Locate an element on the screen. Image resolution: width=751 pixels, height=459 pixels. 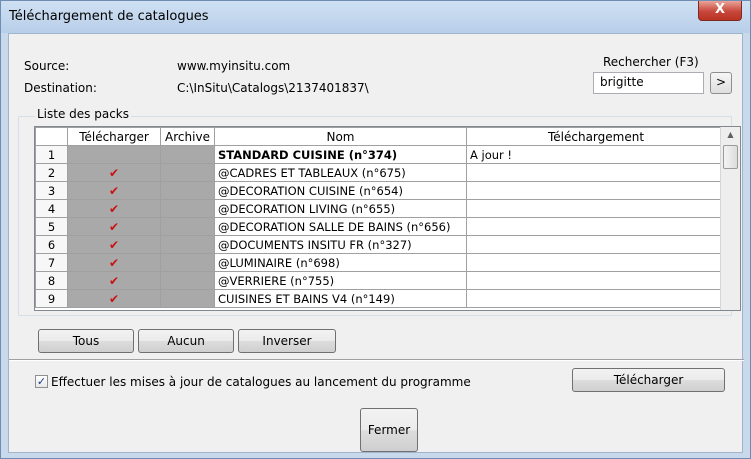
invert-selection-button: Inverser is located at coordinates (287, 341).